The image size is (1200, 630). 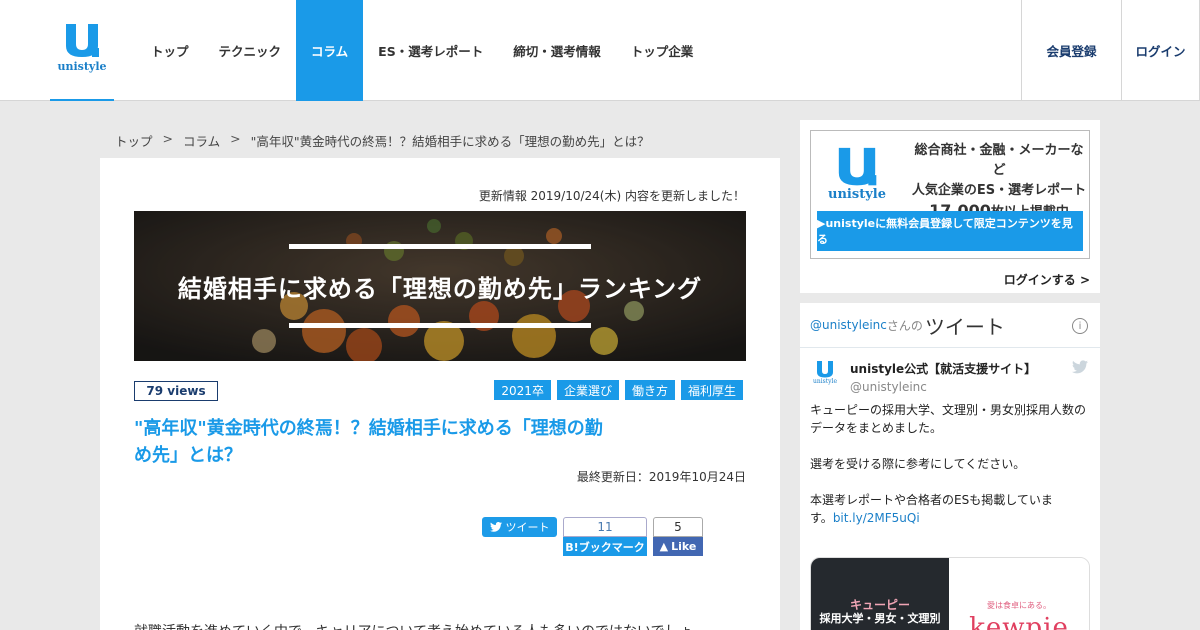 I want to click on thumbs-up-icon: ▲, so click(x=664, y=546).